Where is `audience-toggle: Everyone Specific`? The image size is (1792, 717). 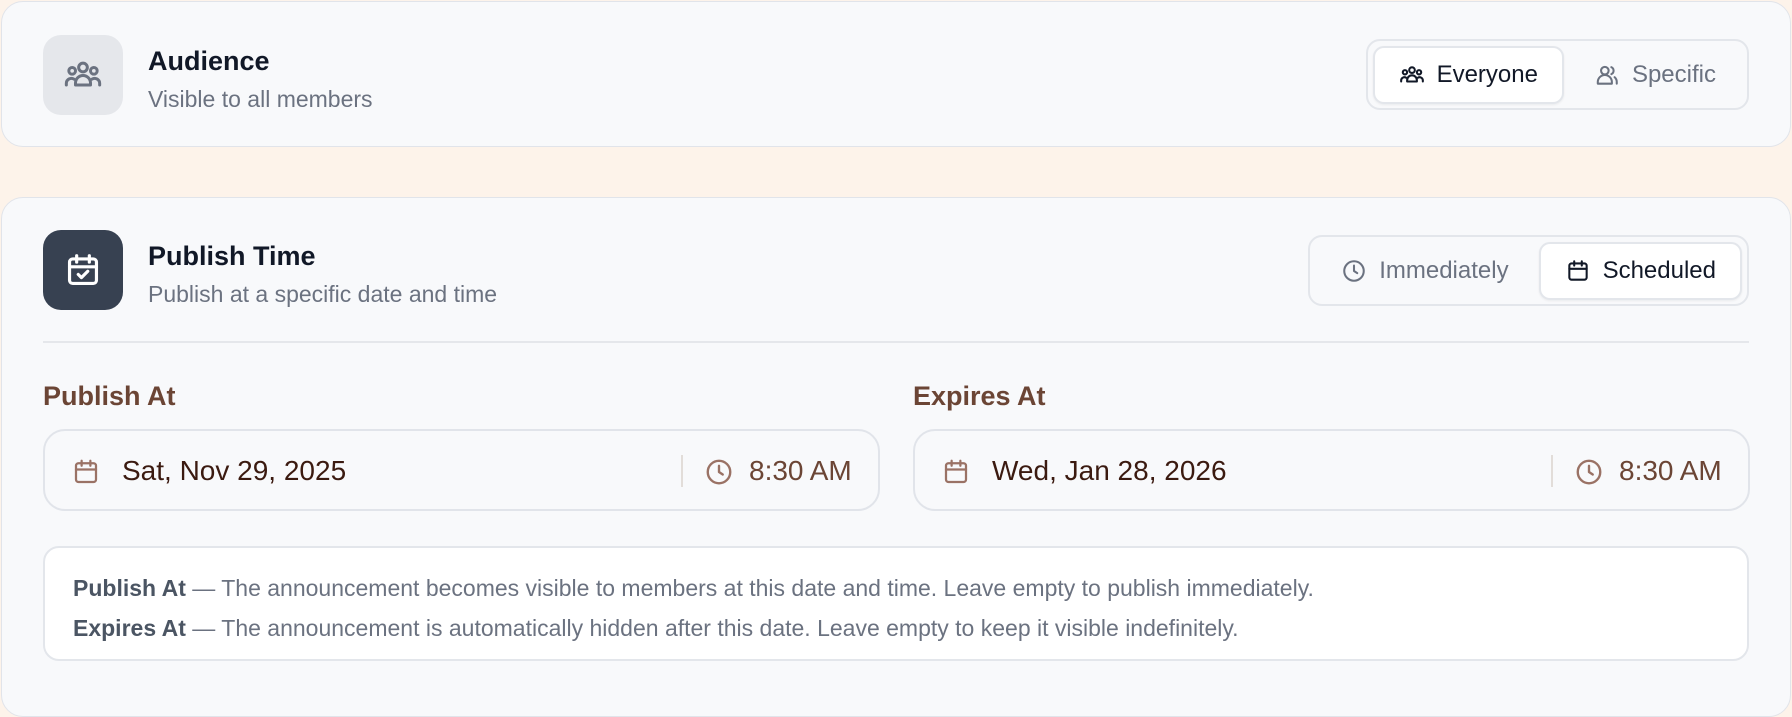 audience-toggle: Everyone Specific is located at coordinates (1557, 74).